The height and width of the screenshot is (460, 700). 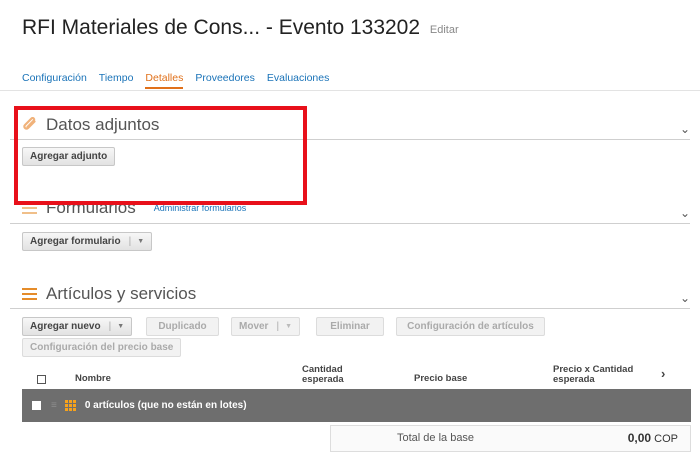 I want to click on base-total-box: Total de la base 0,00 COP, so click(x=510, y=438).